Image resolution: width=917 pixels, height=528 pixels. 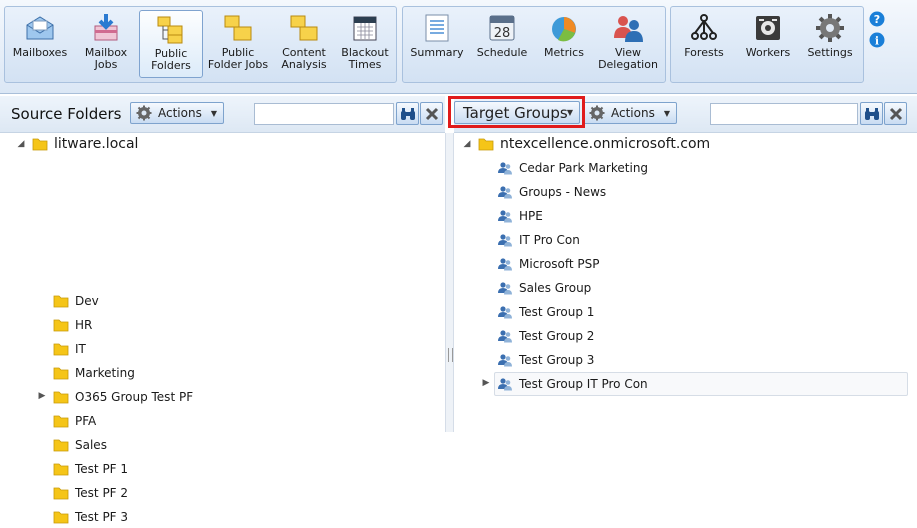 What do you see at coordinates (69, 349) in the screenshot?
I see `tree-node: IT` at bounding box center [69, 349].